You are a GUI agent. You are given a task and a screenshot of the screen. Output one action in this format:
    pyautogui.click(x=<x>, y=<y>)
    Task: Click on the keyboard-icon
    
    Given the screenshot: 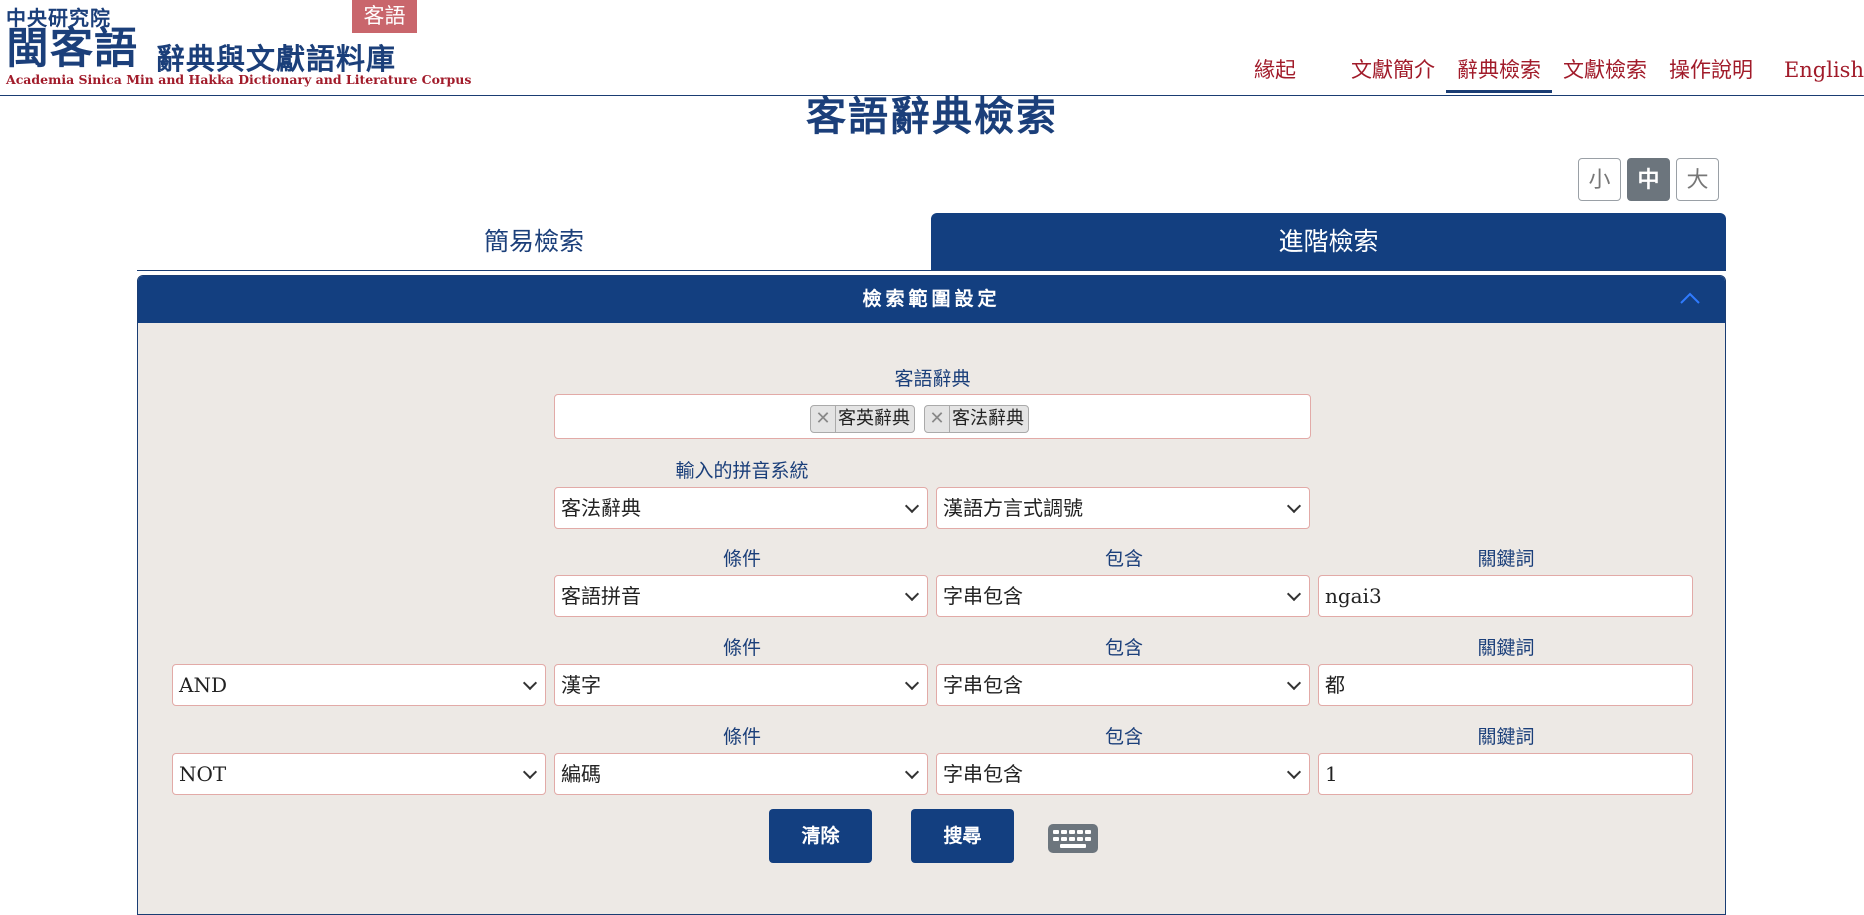 What is the action you would take?
    pyautogui.click(x=1073, y=838)
    